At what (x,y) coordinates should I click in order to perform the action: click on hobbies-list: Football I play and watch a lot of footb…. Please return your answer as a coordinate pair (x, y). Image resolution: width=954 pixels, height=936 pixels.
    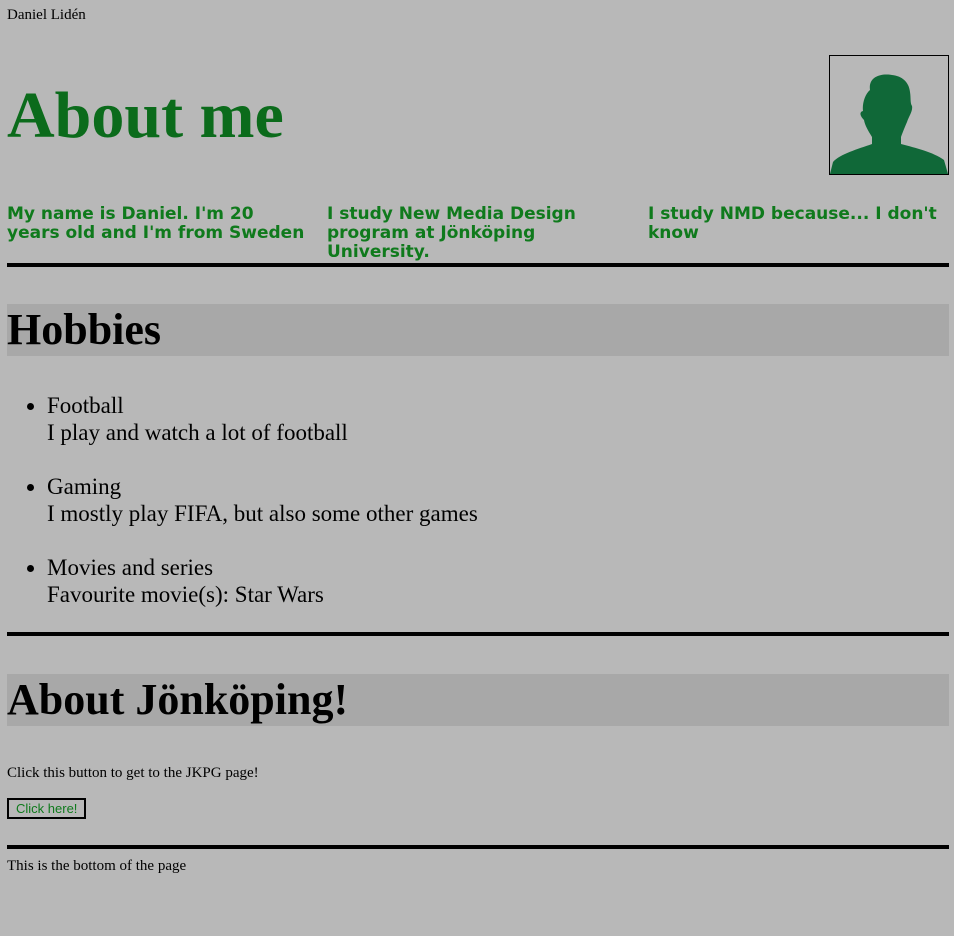
    Looking at the image, I should click on (239, 500).